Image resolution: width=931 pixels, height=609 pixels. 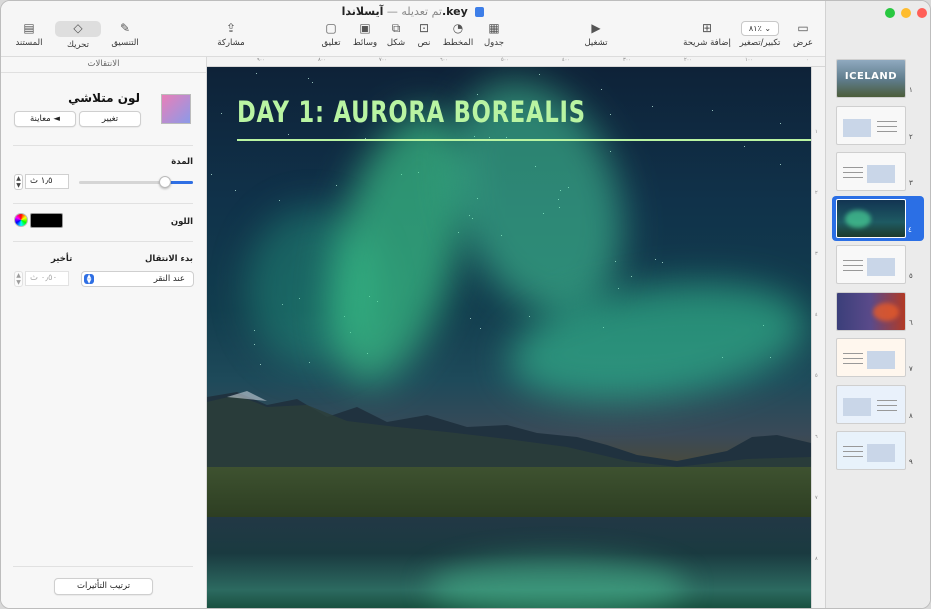 I want to click on zoom-button: ٨١٪ ⌄ تكبير/تصغير, so click(x=760, y=34).